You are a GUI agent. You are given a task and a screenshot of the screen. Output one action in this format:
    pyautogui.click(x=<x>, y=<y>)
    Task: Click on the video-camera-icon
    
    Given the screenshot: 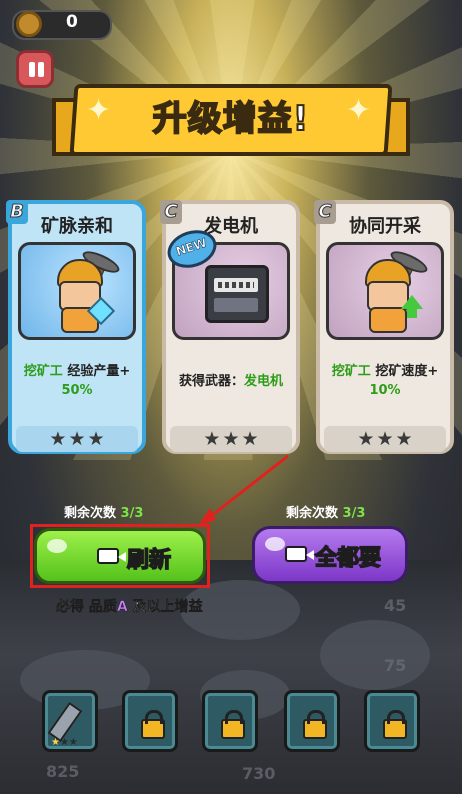 What is the action you would take?
    pyautogui.click(x=299, y=554)
    